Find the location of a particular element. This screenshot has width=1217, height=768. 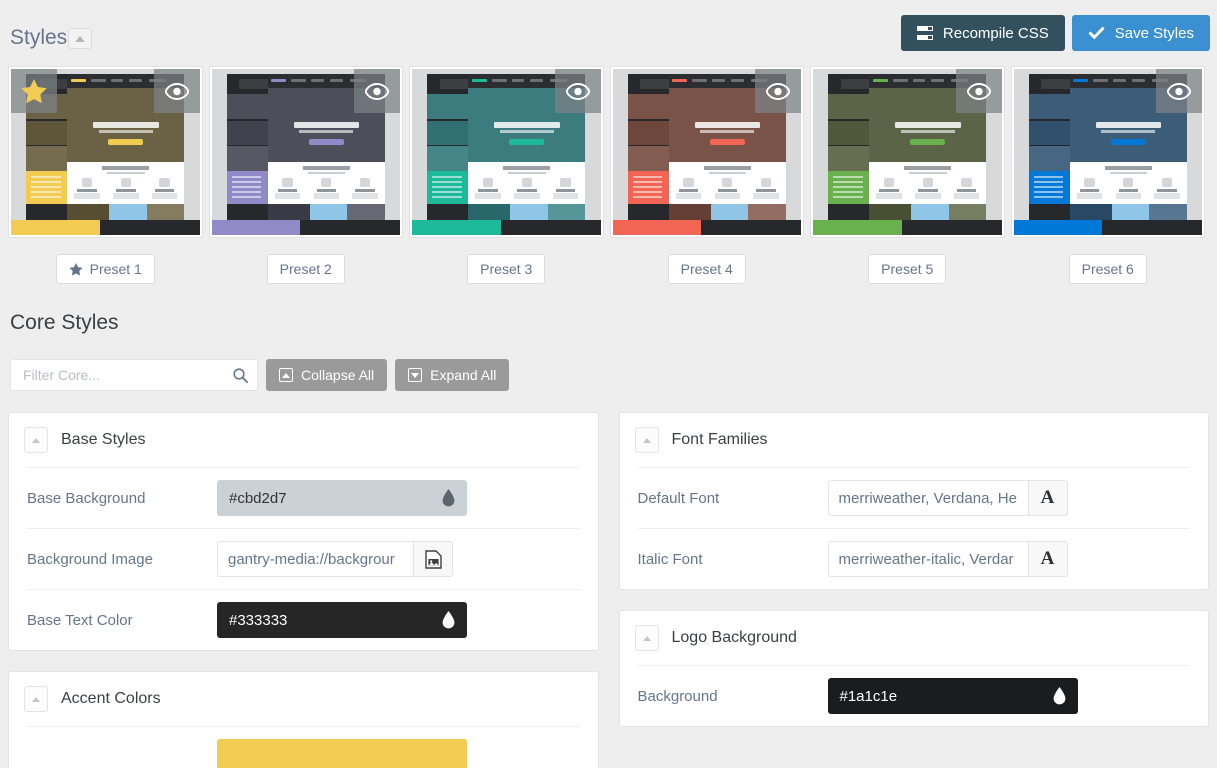

preset-label-text: Preset 4 is located at coordinates (706, 269).